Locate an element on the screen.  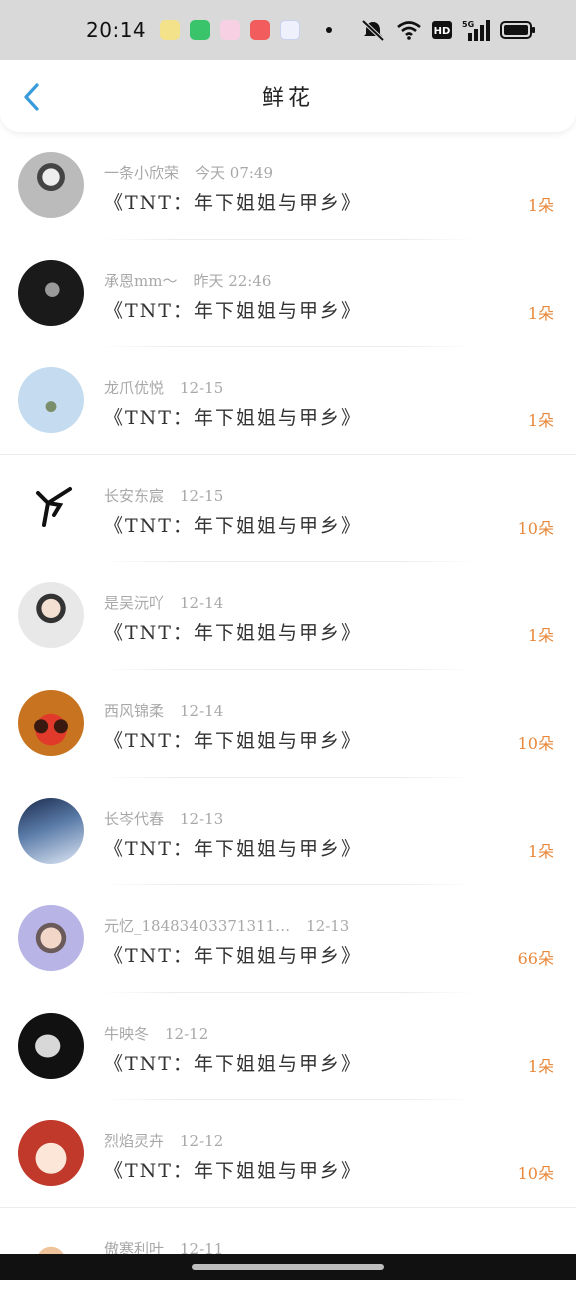
flower-count: 66朵 is located at coordinates (535, 959).